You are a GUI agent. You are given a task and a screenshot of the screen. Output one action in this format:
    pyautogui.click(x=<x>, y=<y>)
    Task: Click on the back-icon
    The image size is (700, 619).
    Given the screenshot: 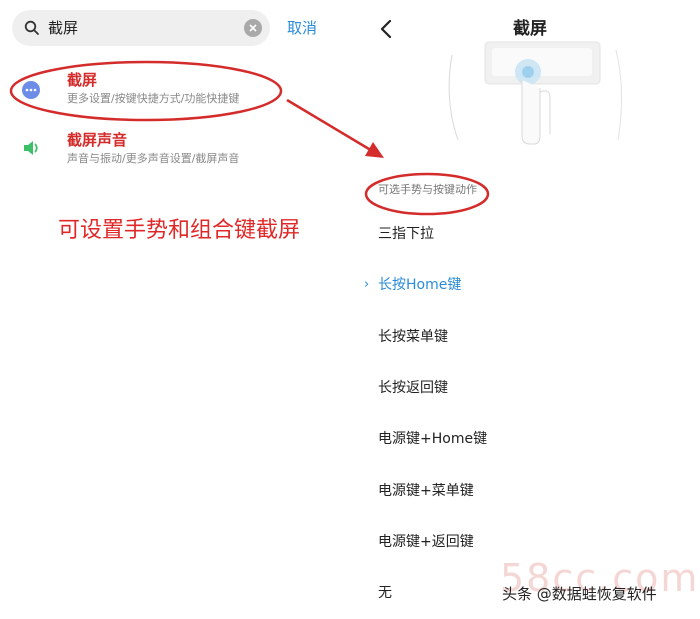 What is the action you would take?
    pyautogui.click(x=387, y=29)
    